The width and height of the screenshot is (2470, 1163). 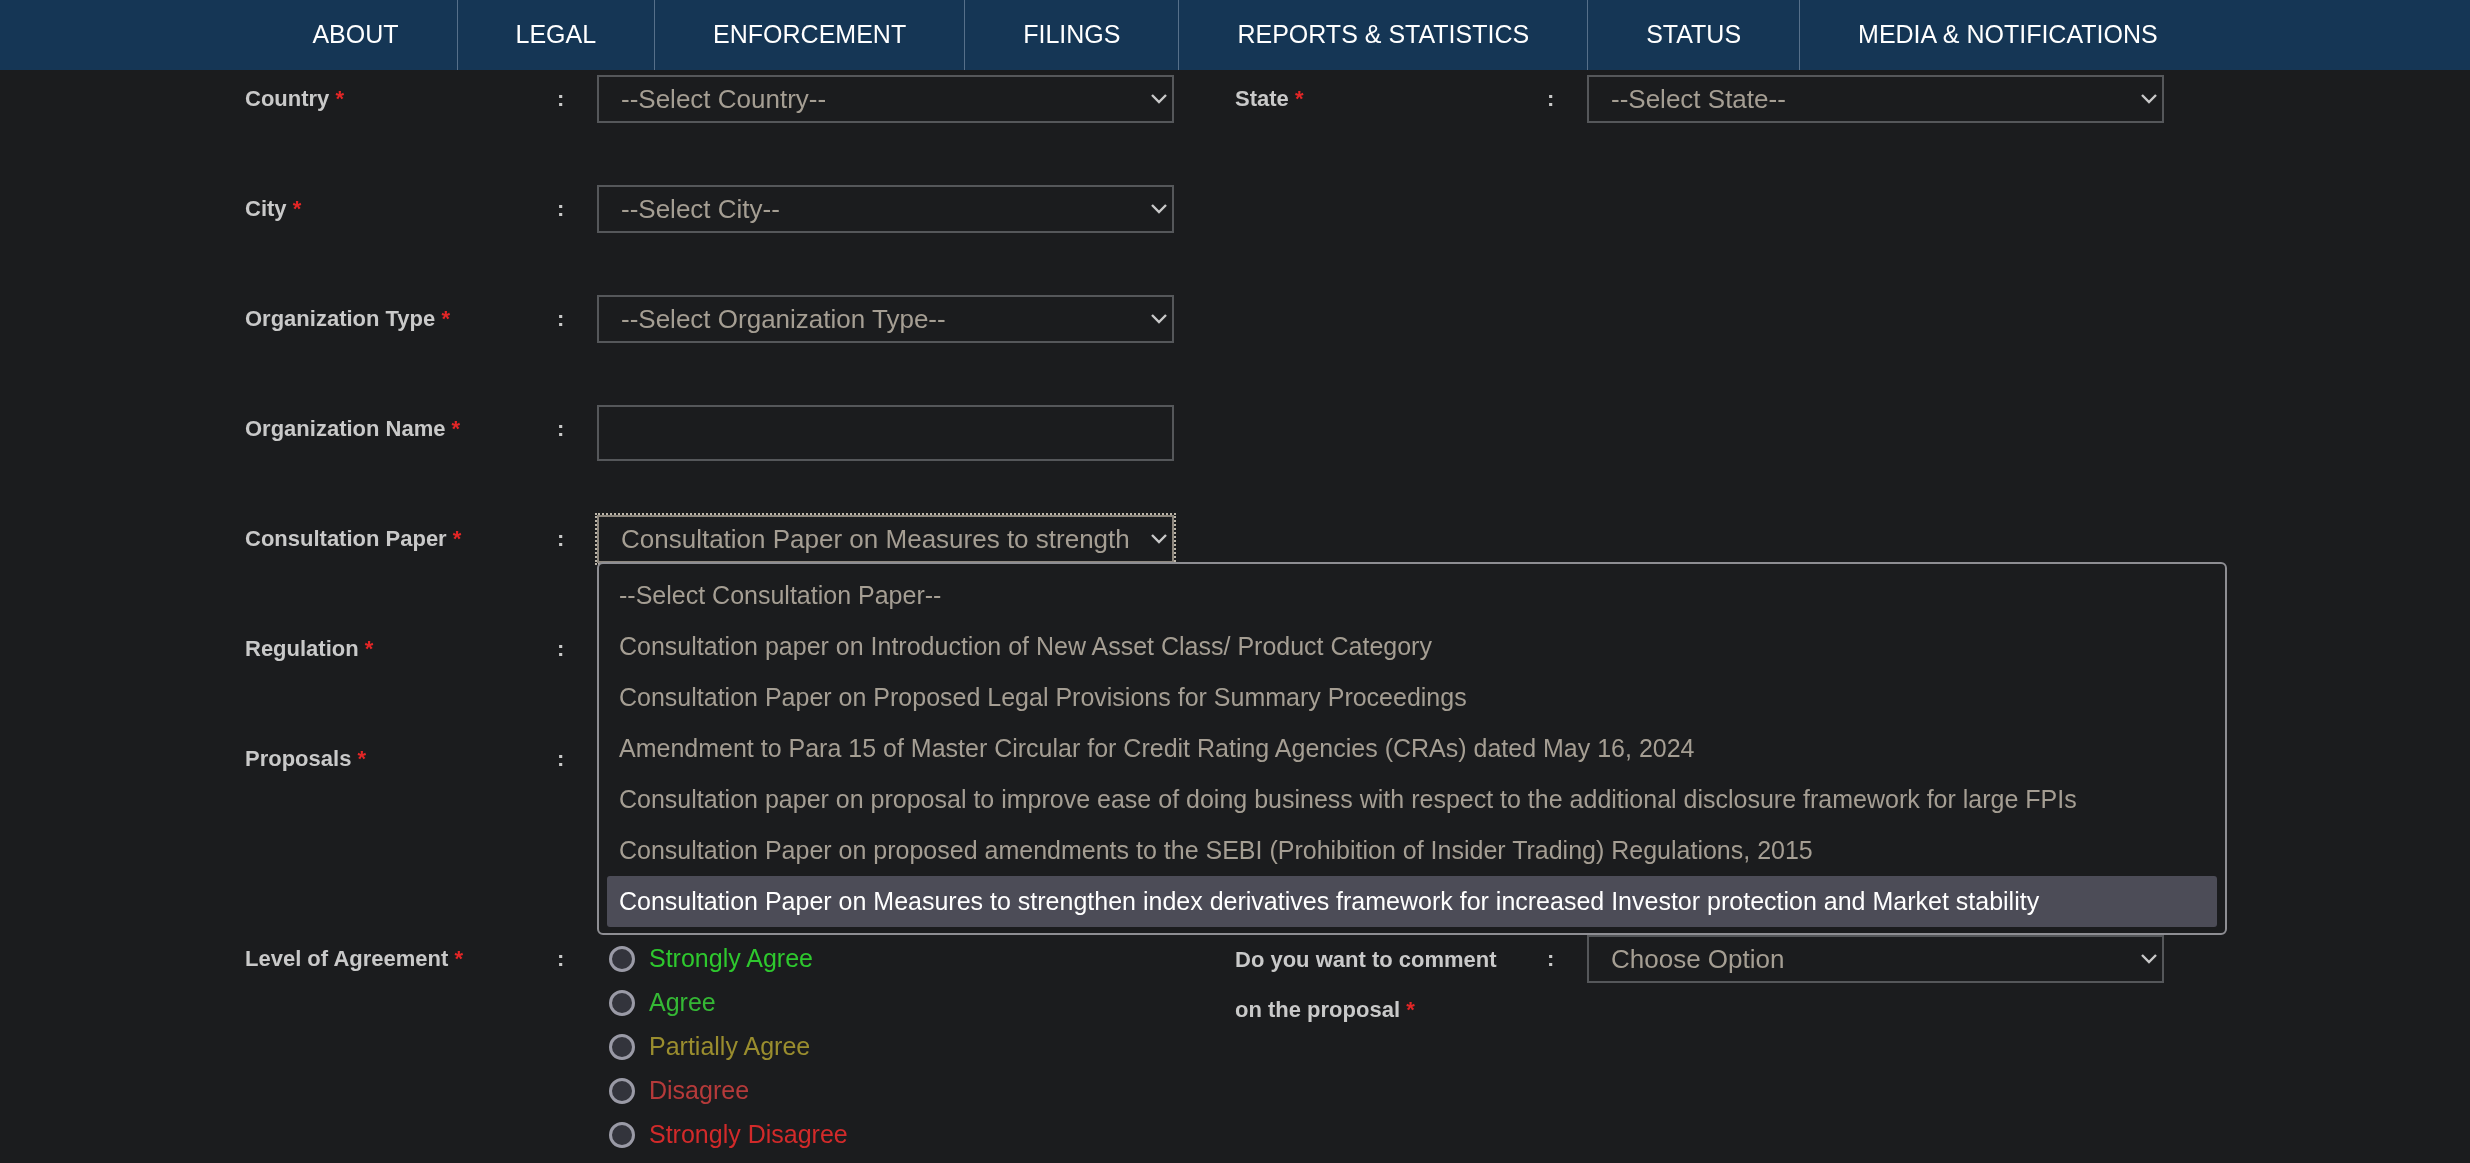 I want to click on nav-link: REPORTS & STATISTICS, so click(x=1384, y=35).